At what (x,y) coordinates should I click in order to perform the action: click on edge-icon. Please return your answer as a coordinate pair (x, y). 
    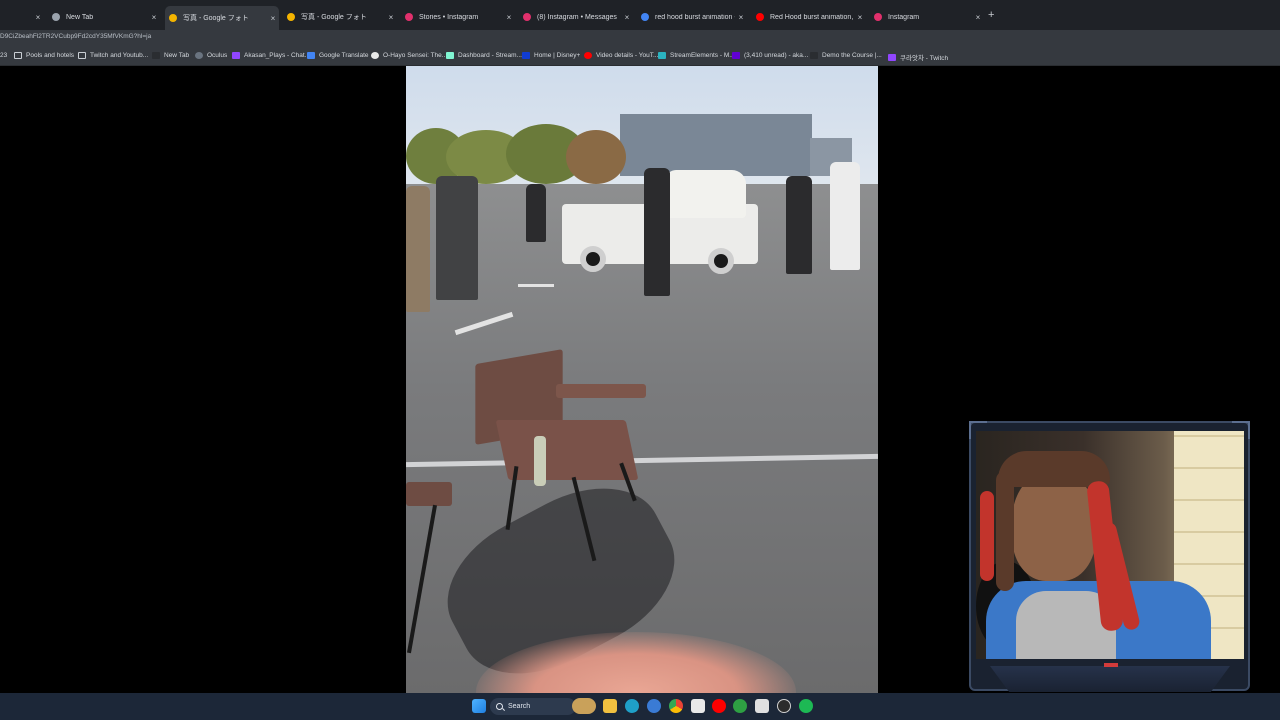
    Looking at the image, I should click on (632, 706).